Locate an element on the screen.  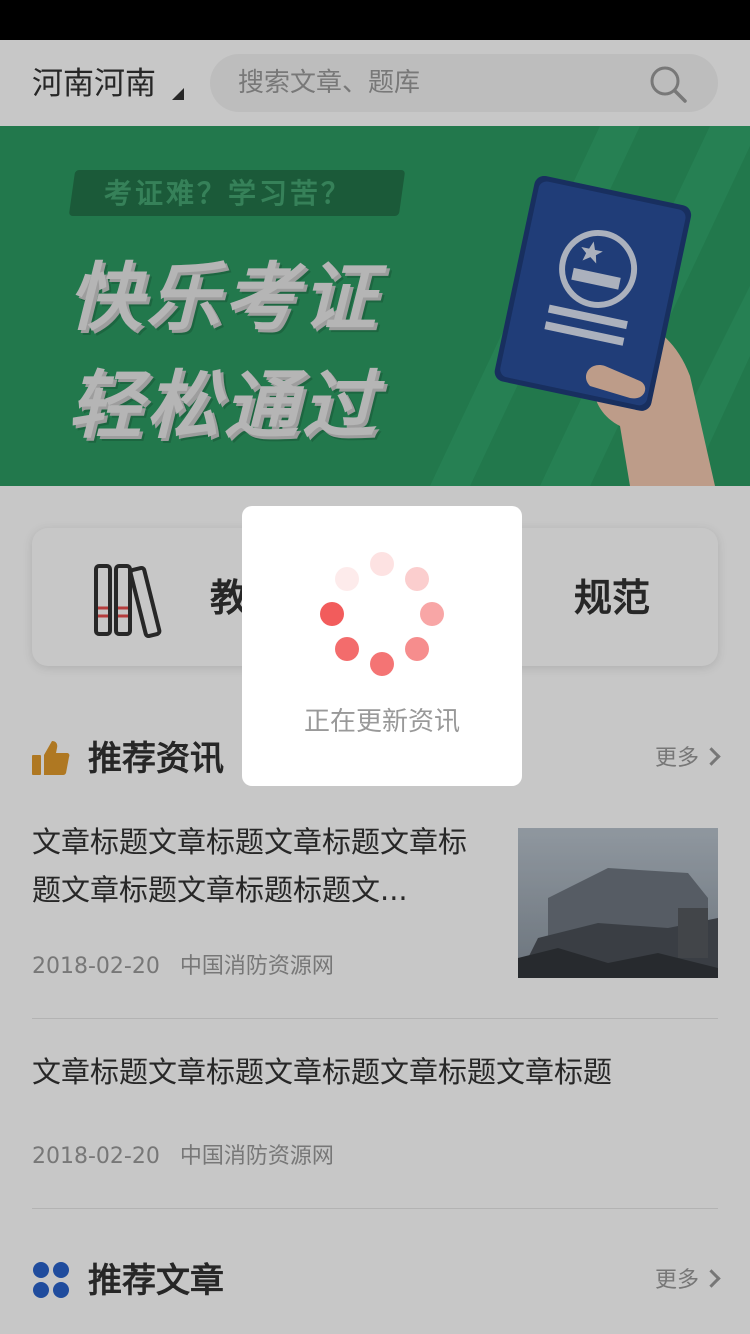
loading-spinner-icon is located at coordinates (382, 614).